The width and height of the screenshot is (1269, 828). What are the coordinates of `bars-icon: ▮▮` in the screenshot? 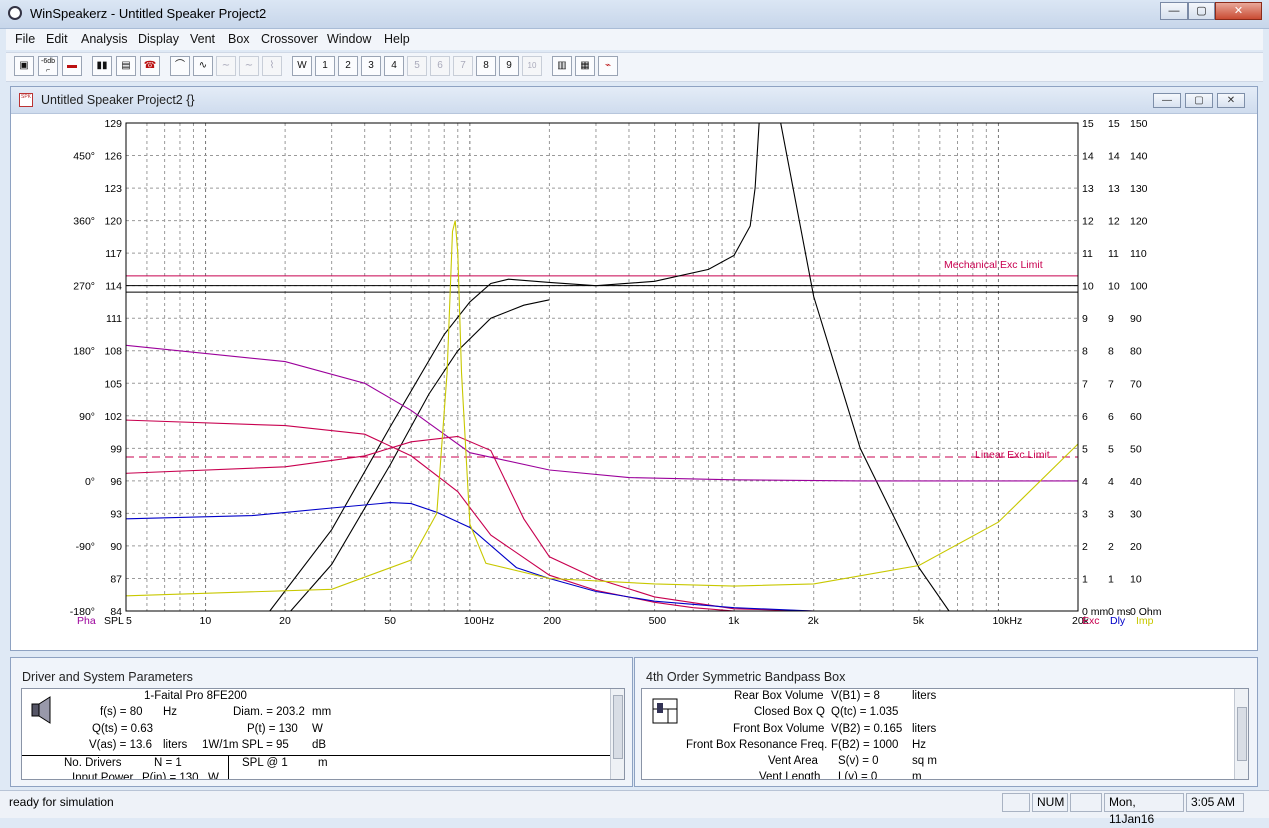 It's located at (102, 66).